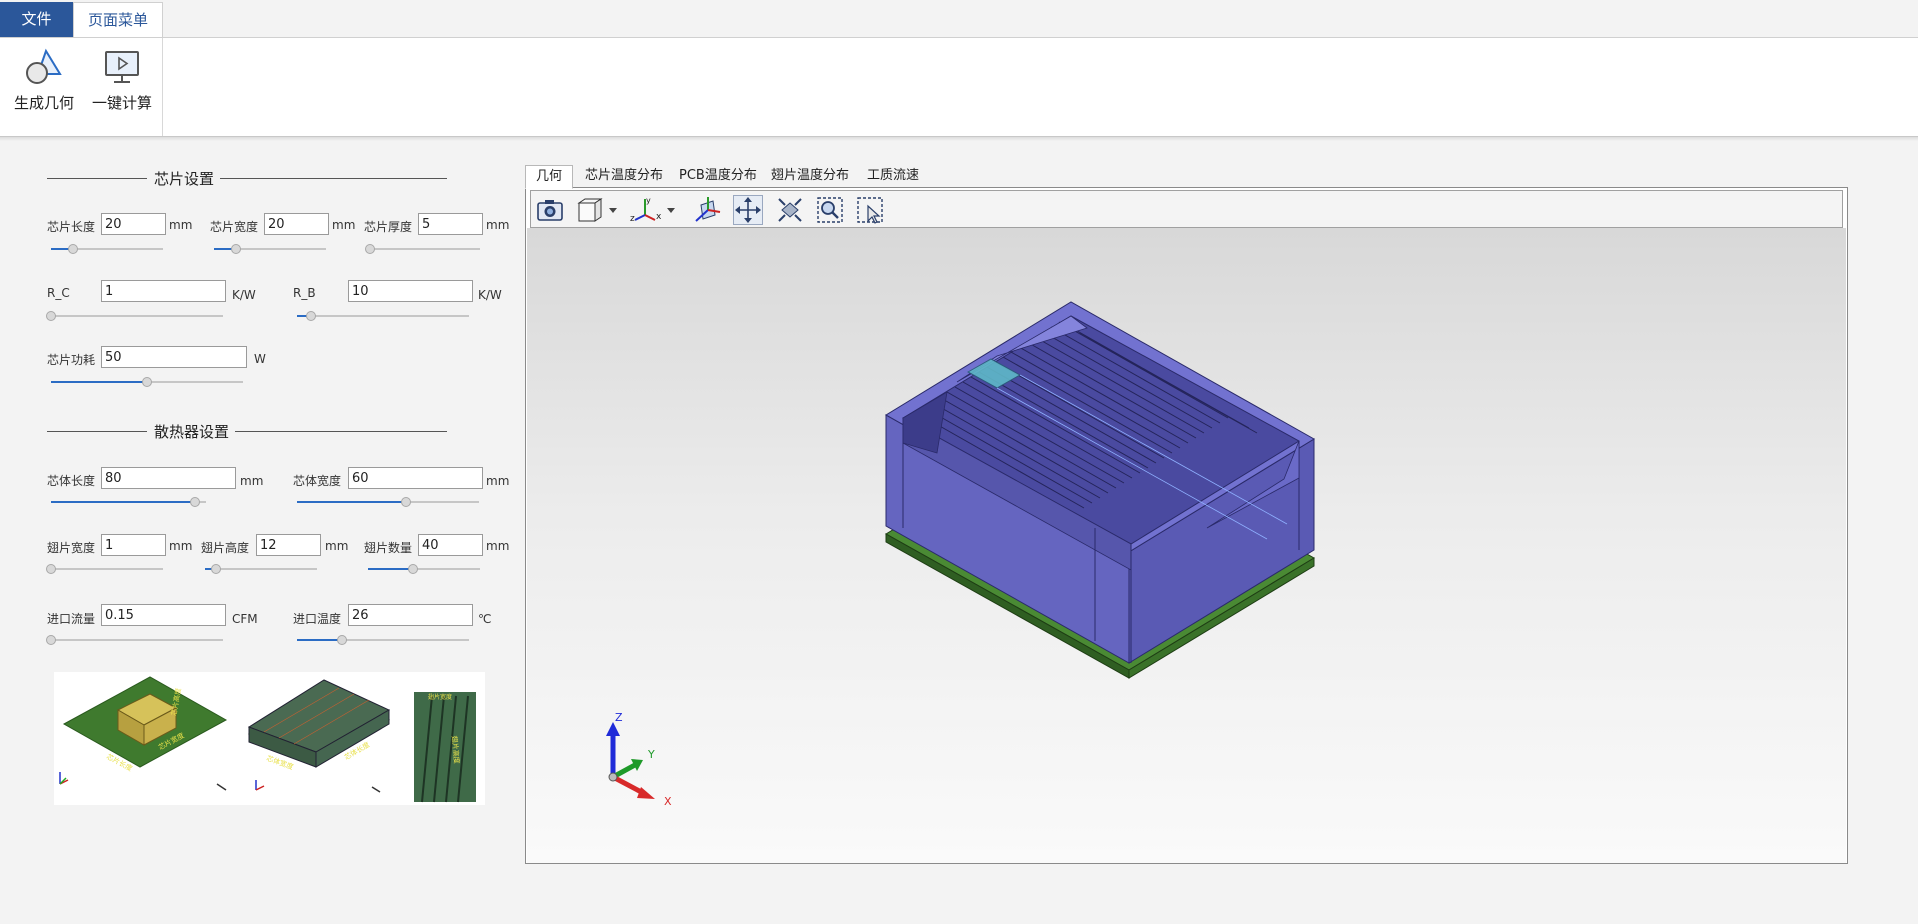  I want to click on pan-icon, so click(748, 210).